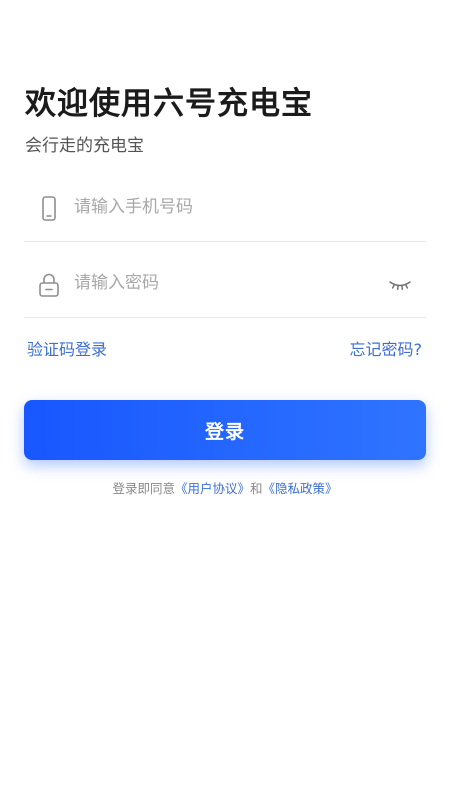  What do you see at coordinates (400, 284) in the screenshot?
I see `eye-closed-icon` at bounding box center [400, 284].